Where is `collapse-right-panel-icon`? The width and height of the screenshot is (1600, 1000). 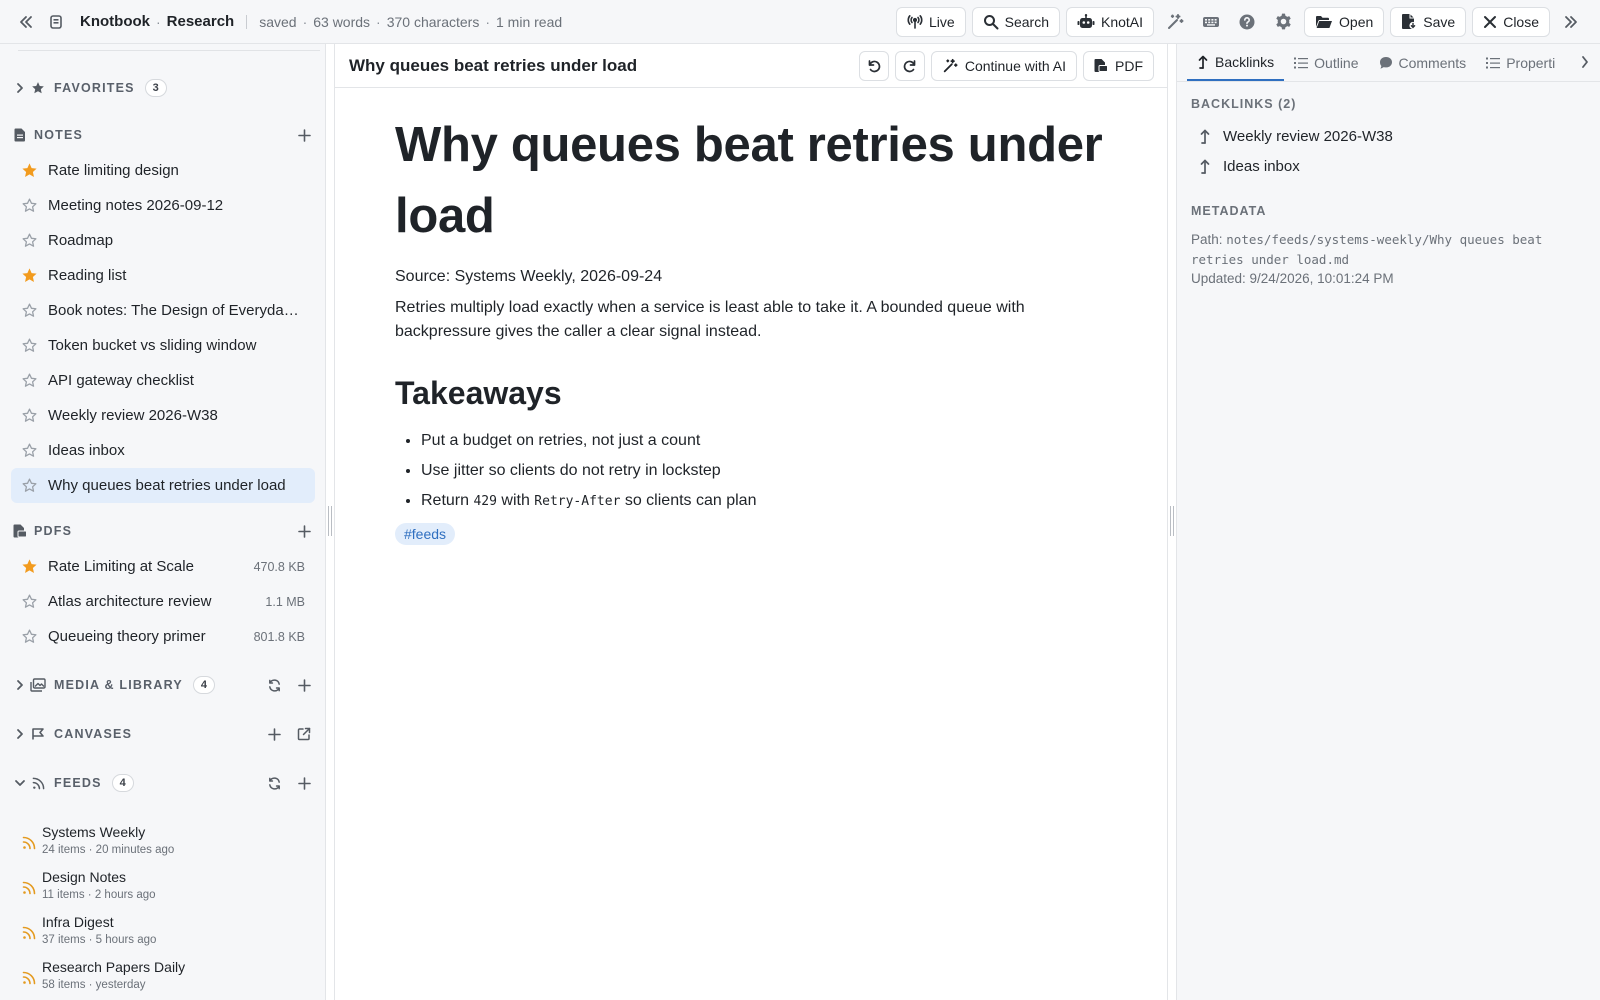 collapse-right-panel-icon is located at coordinates (1571, 22).